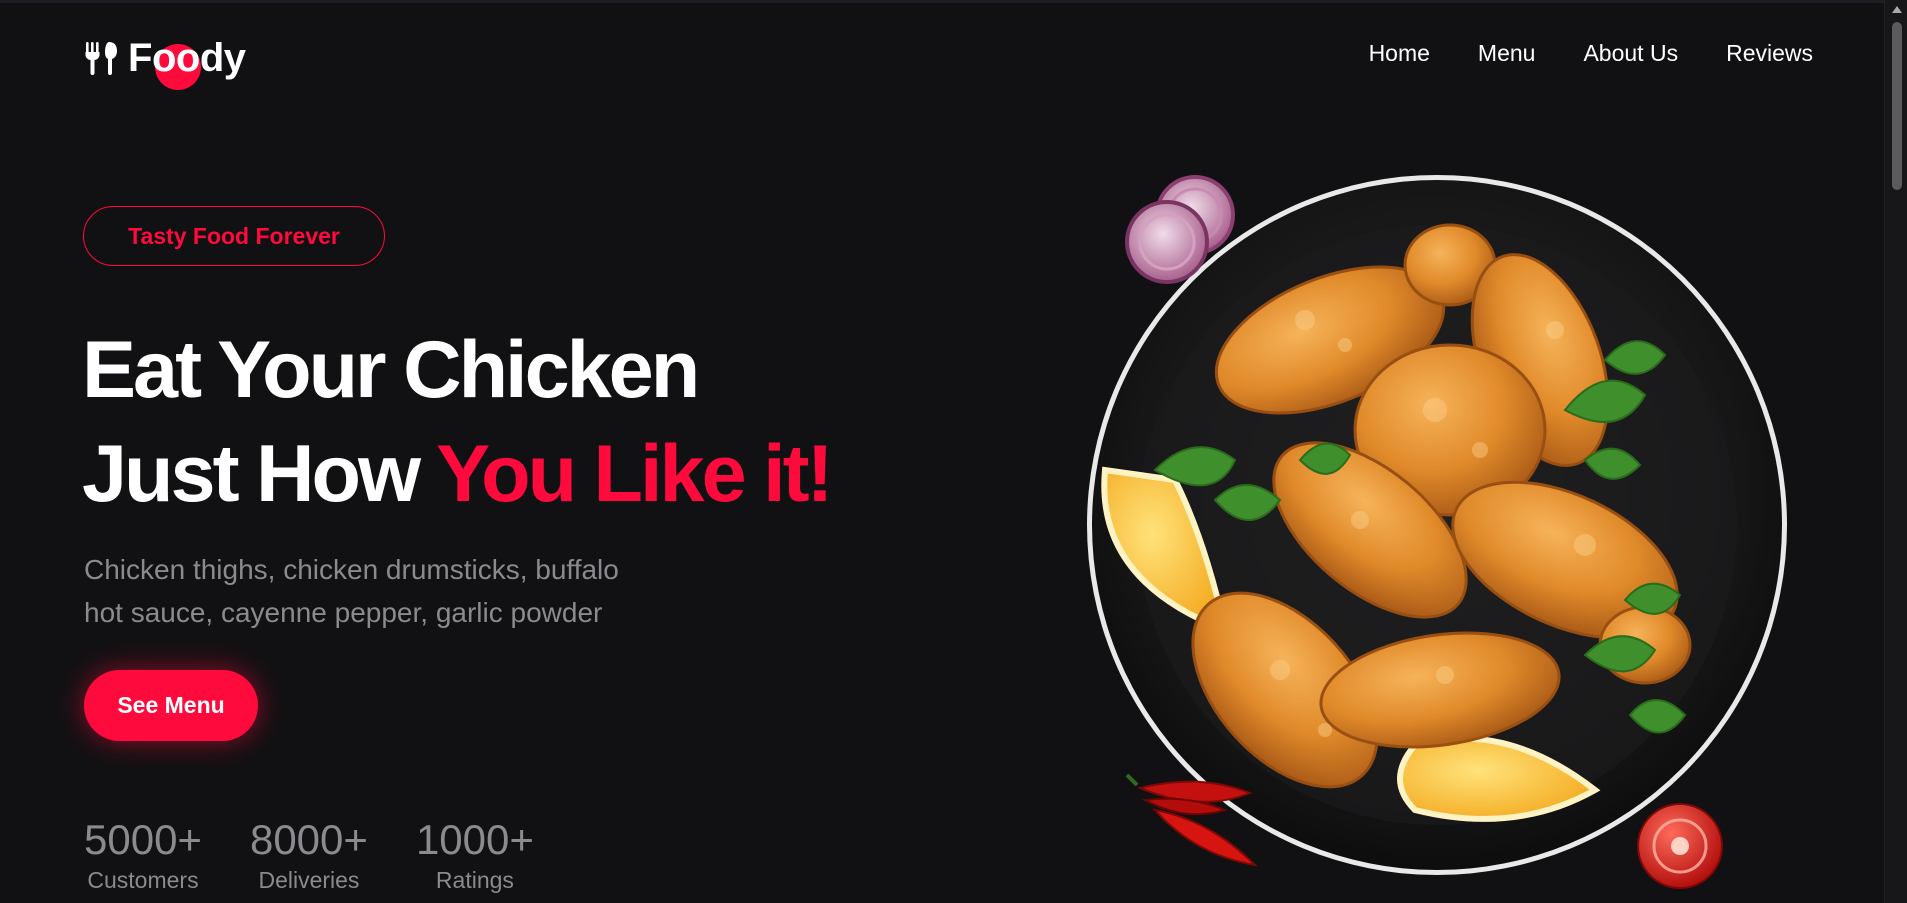 Image resolution: width=1907 pixels, height=903 pixels. Describe the element at coordinates (474, 839) in the screenshot. I see `stat-value: 1000+` at that location.